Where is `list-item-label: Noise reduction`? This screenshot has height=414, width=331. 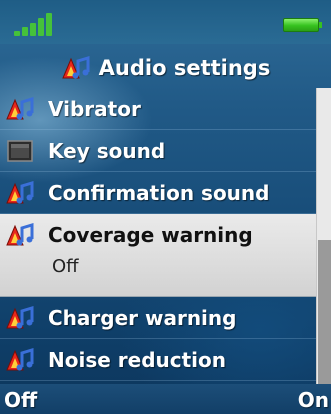
list-item-label: Noise reduction is located at coordinates (137, 359).